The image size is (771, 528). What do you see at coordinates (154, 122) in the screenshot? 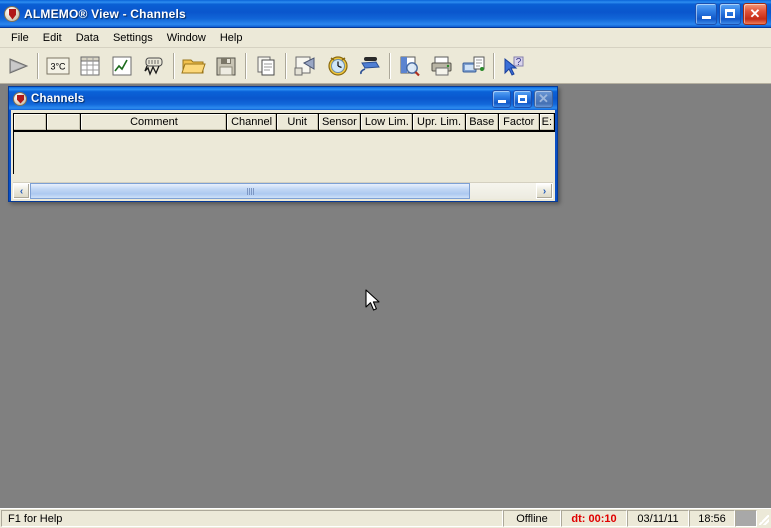
I see `column-header-comment: Comment` at bounding box center [154, 122].